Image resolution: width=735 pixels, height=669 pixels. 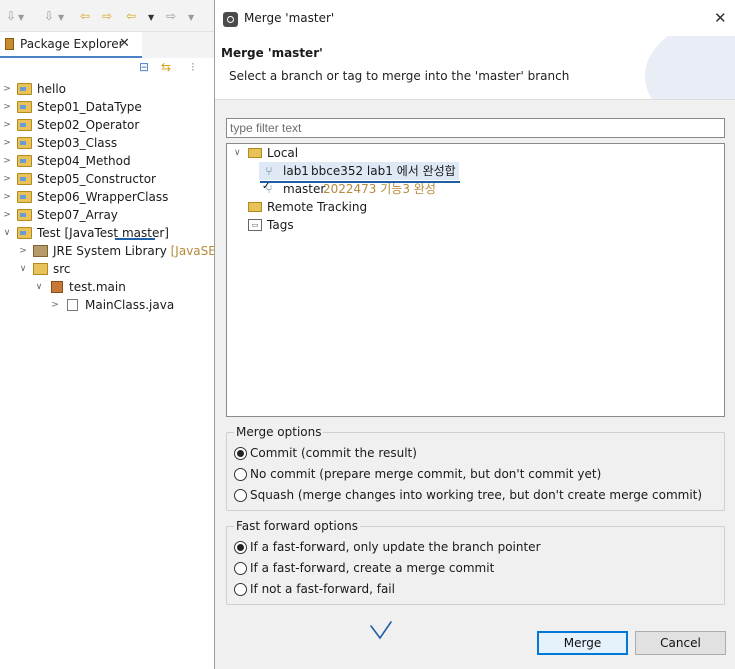 What do you see at coordinates (130, 305) in the screenshot?
I see `file-label: MainClass.java` at bounding box center [130, 305].